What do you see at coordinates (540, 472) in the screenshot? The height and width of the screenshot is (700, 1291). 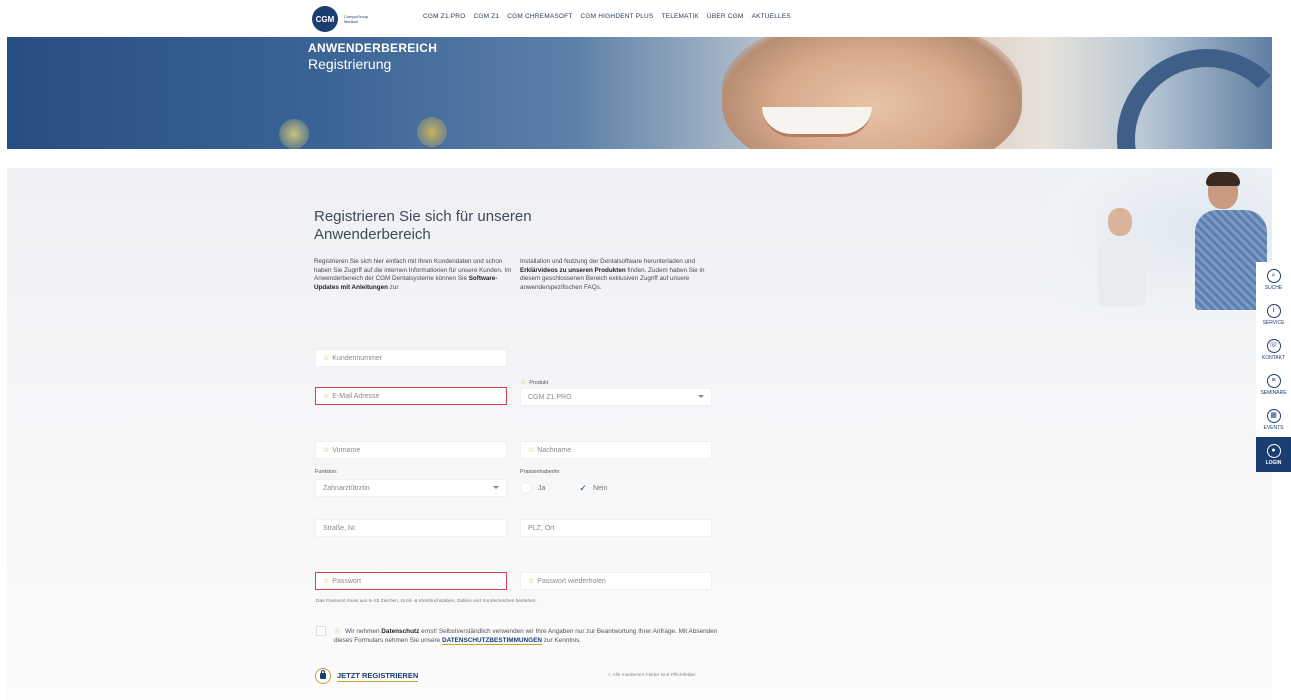 I see `praxisinhaber-label: Praxisinhaber/in` at bounding box center [540, 472].